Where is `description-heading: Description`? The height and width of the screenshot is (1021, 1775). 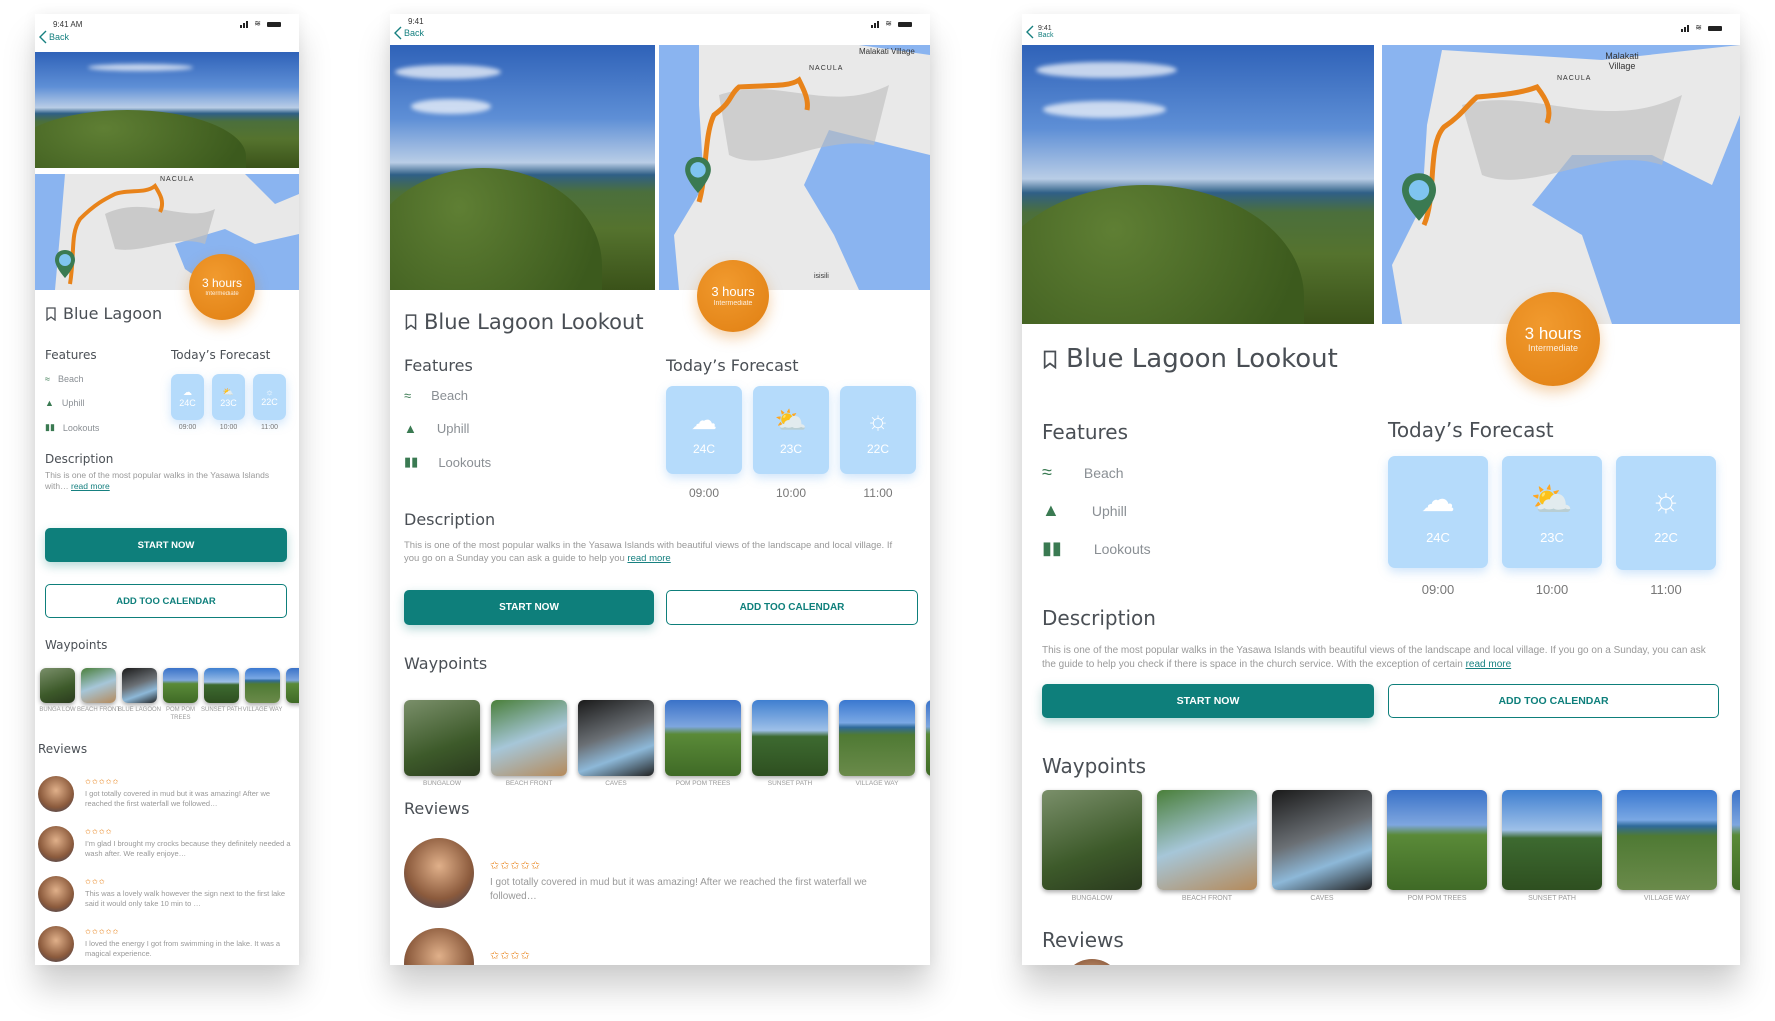 description-heading: Description is located at coordinates (1099, 618).